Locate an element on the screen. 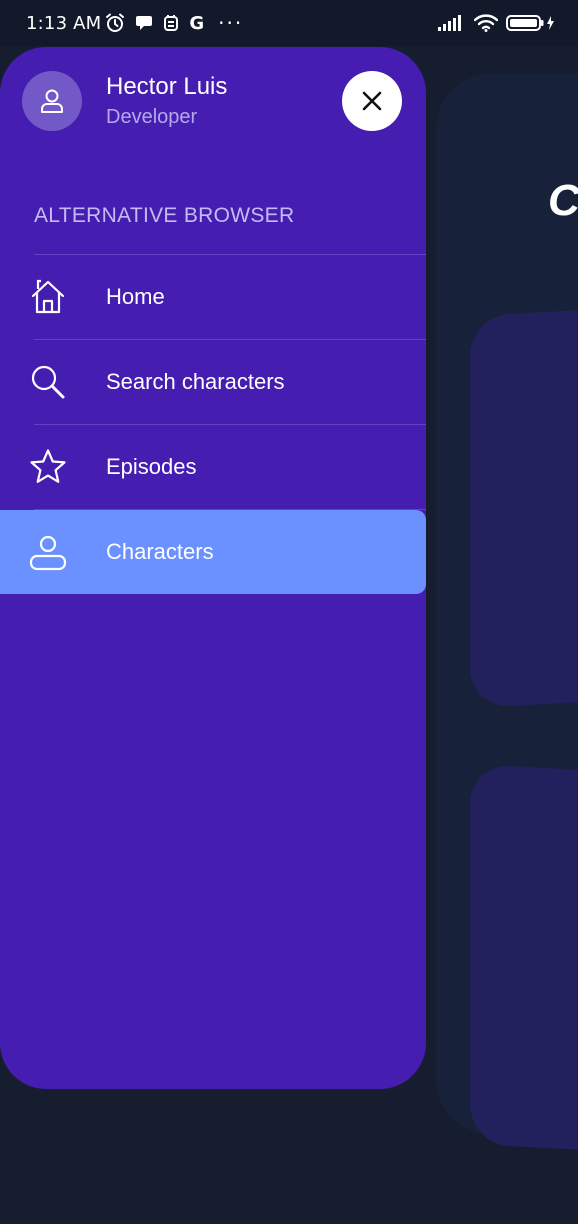 This screenshot has width=578, height=1224. menu-item-label: Home is located at coordinates (135, 296).